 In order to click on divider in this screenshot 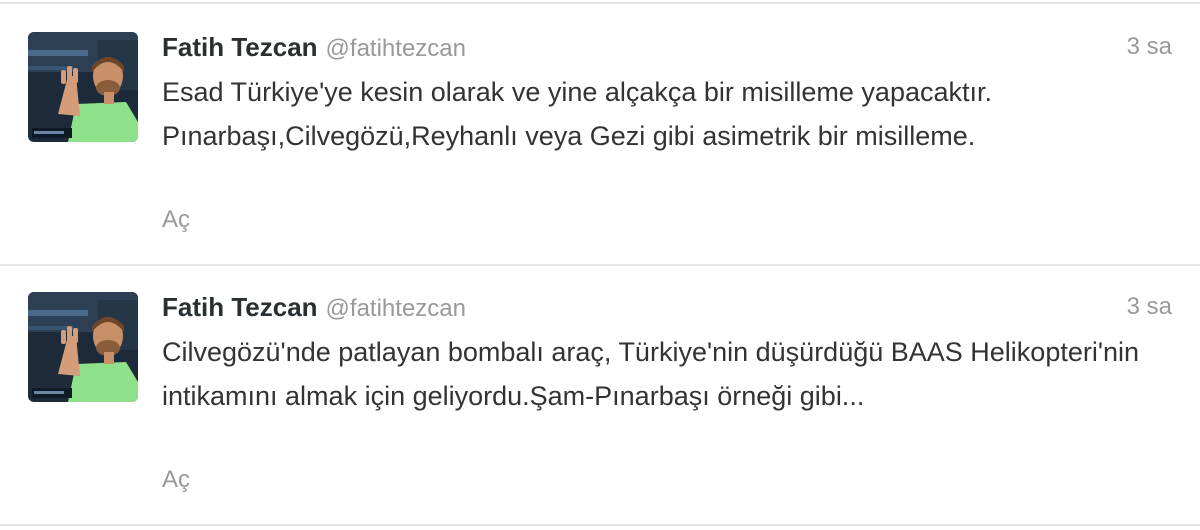, I will do `click(600, 525)`.